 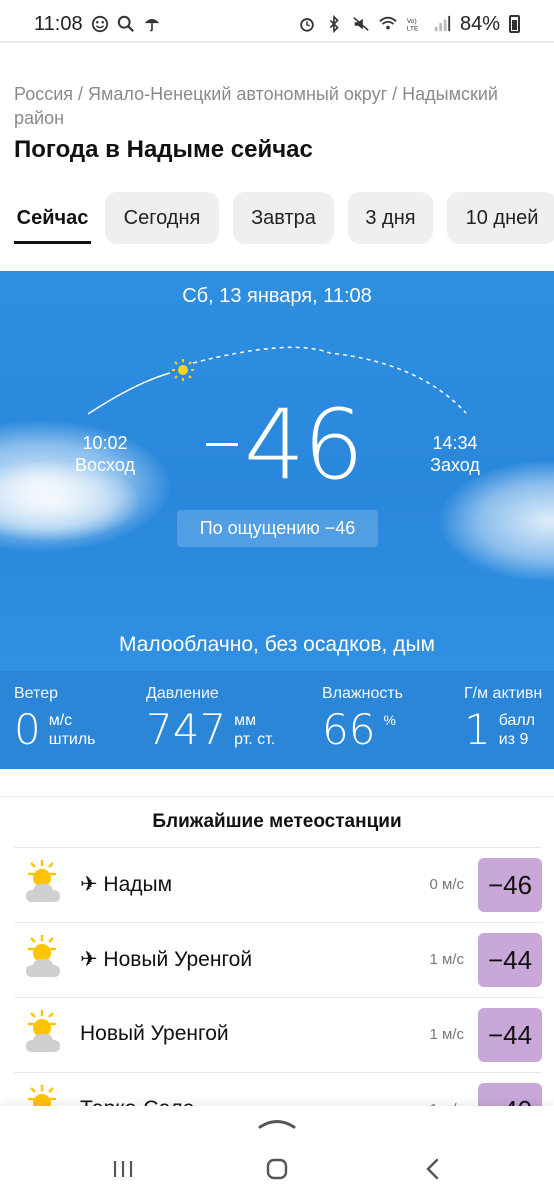 What do you see at coordinates (125, 23) in the screenshot?
I see `search-notification-icon` at bounding box center [125, 23].